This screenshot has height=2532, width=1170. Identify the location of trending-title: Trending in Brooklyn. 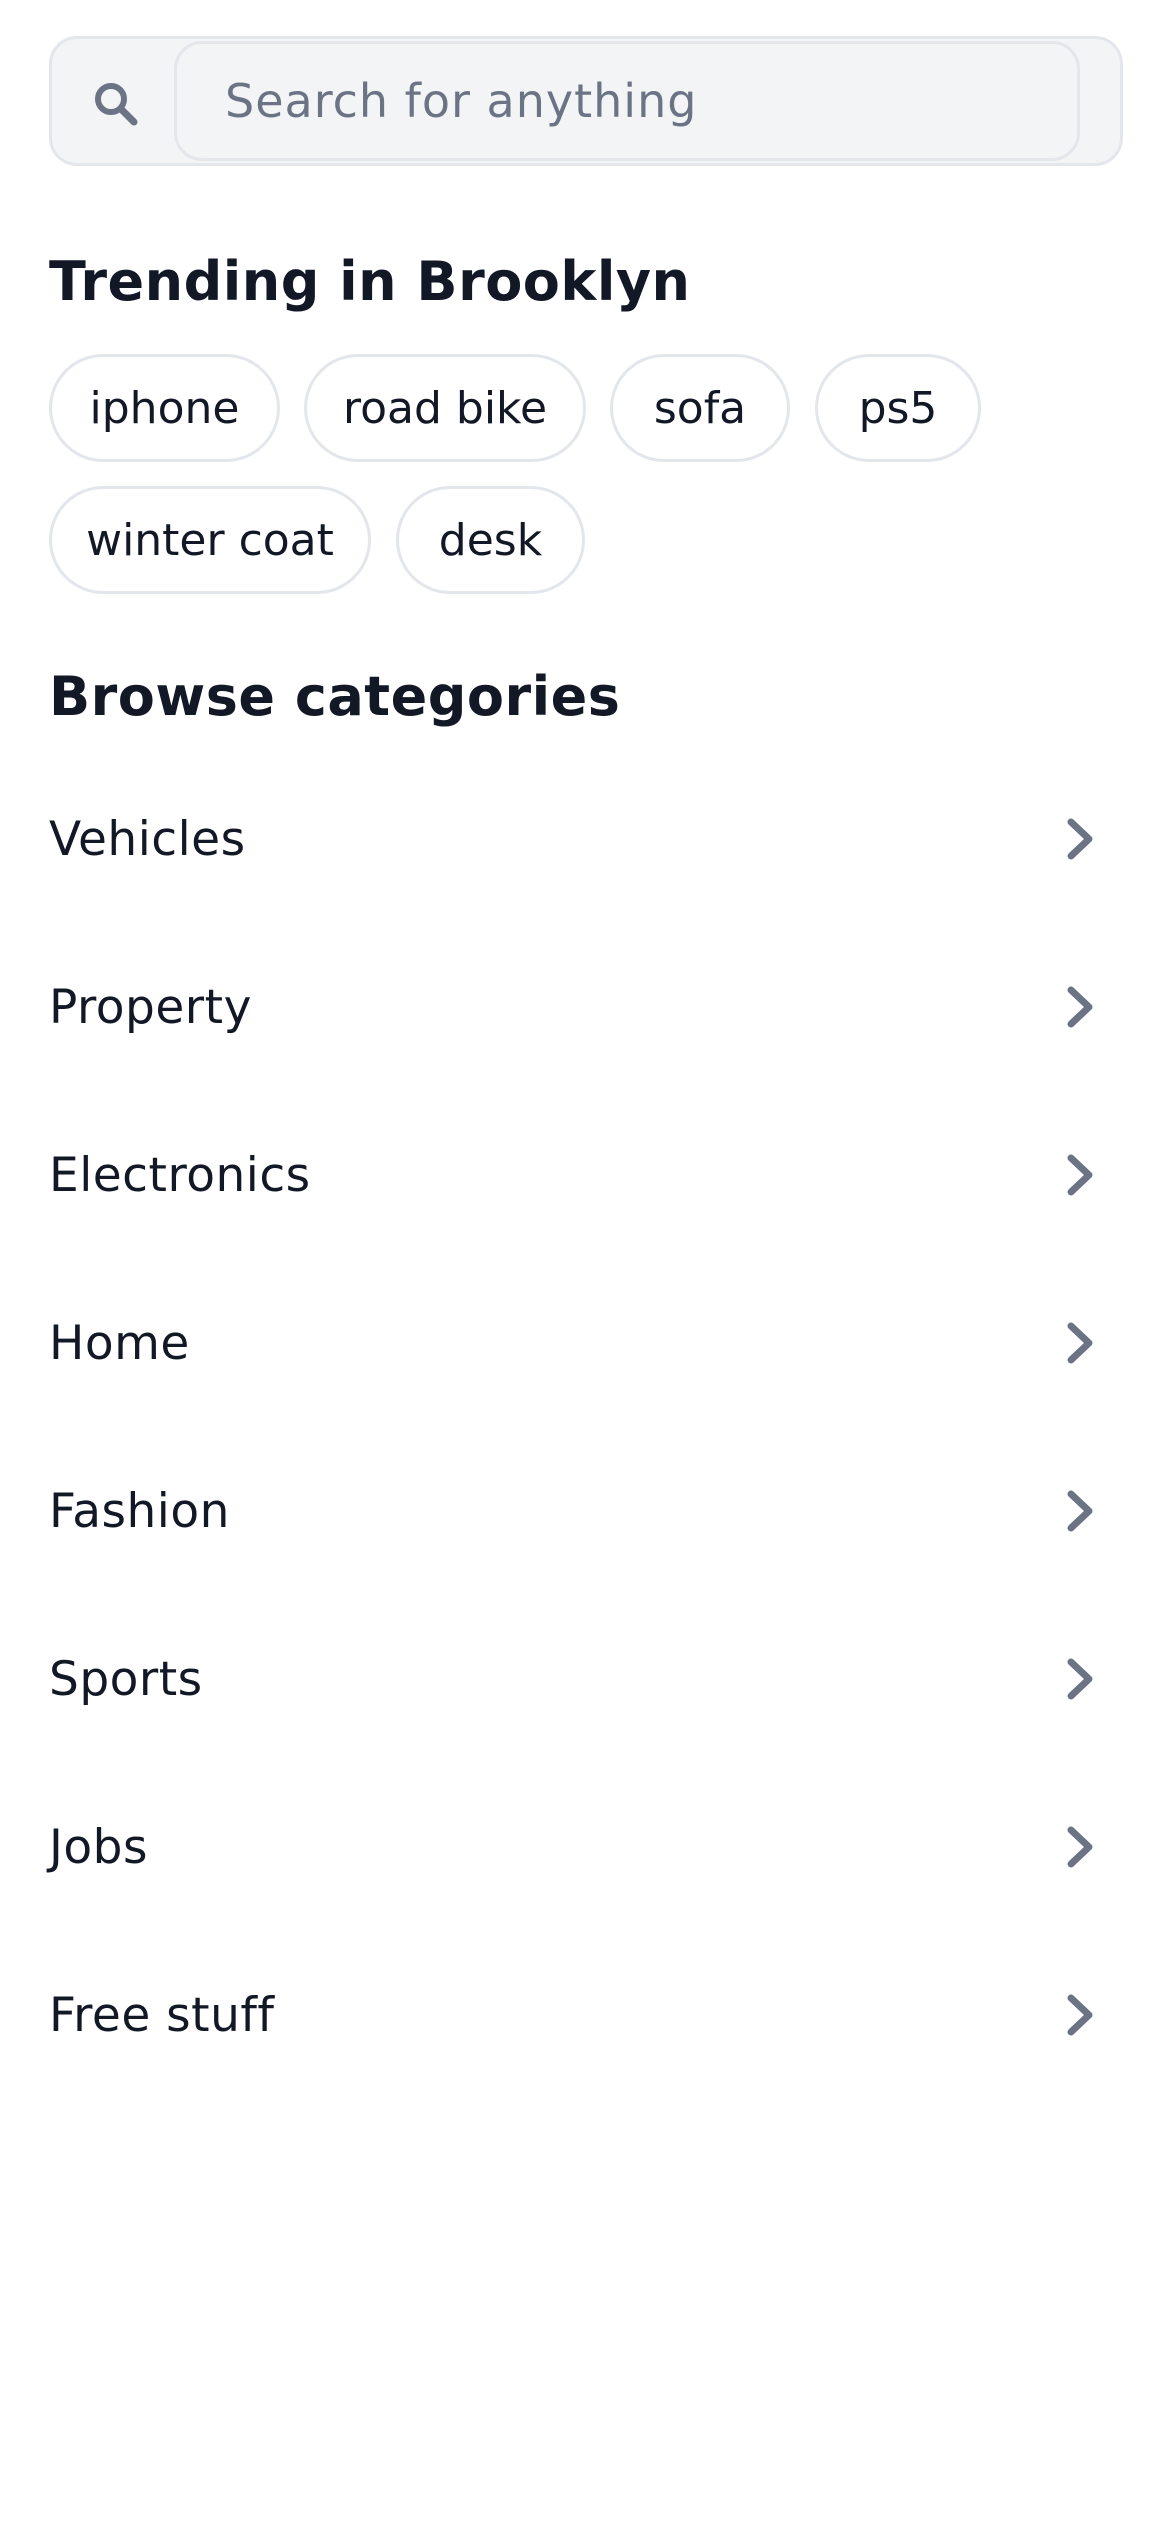
(370, 281).